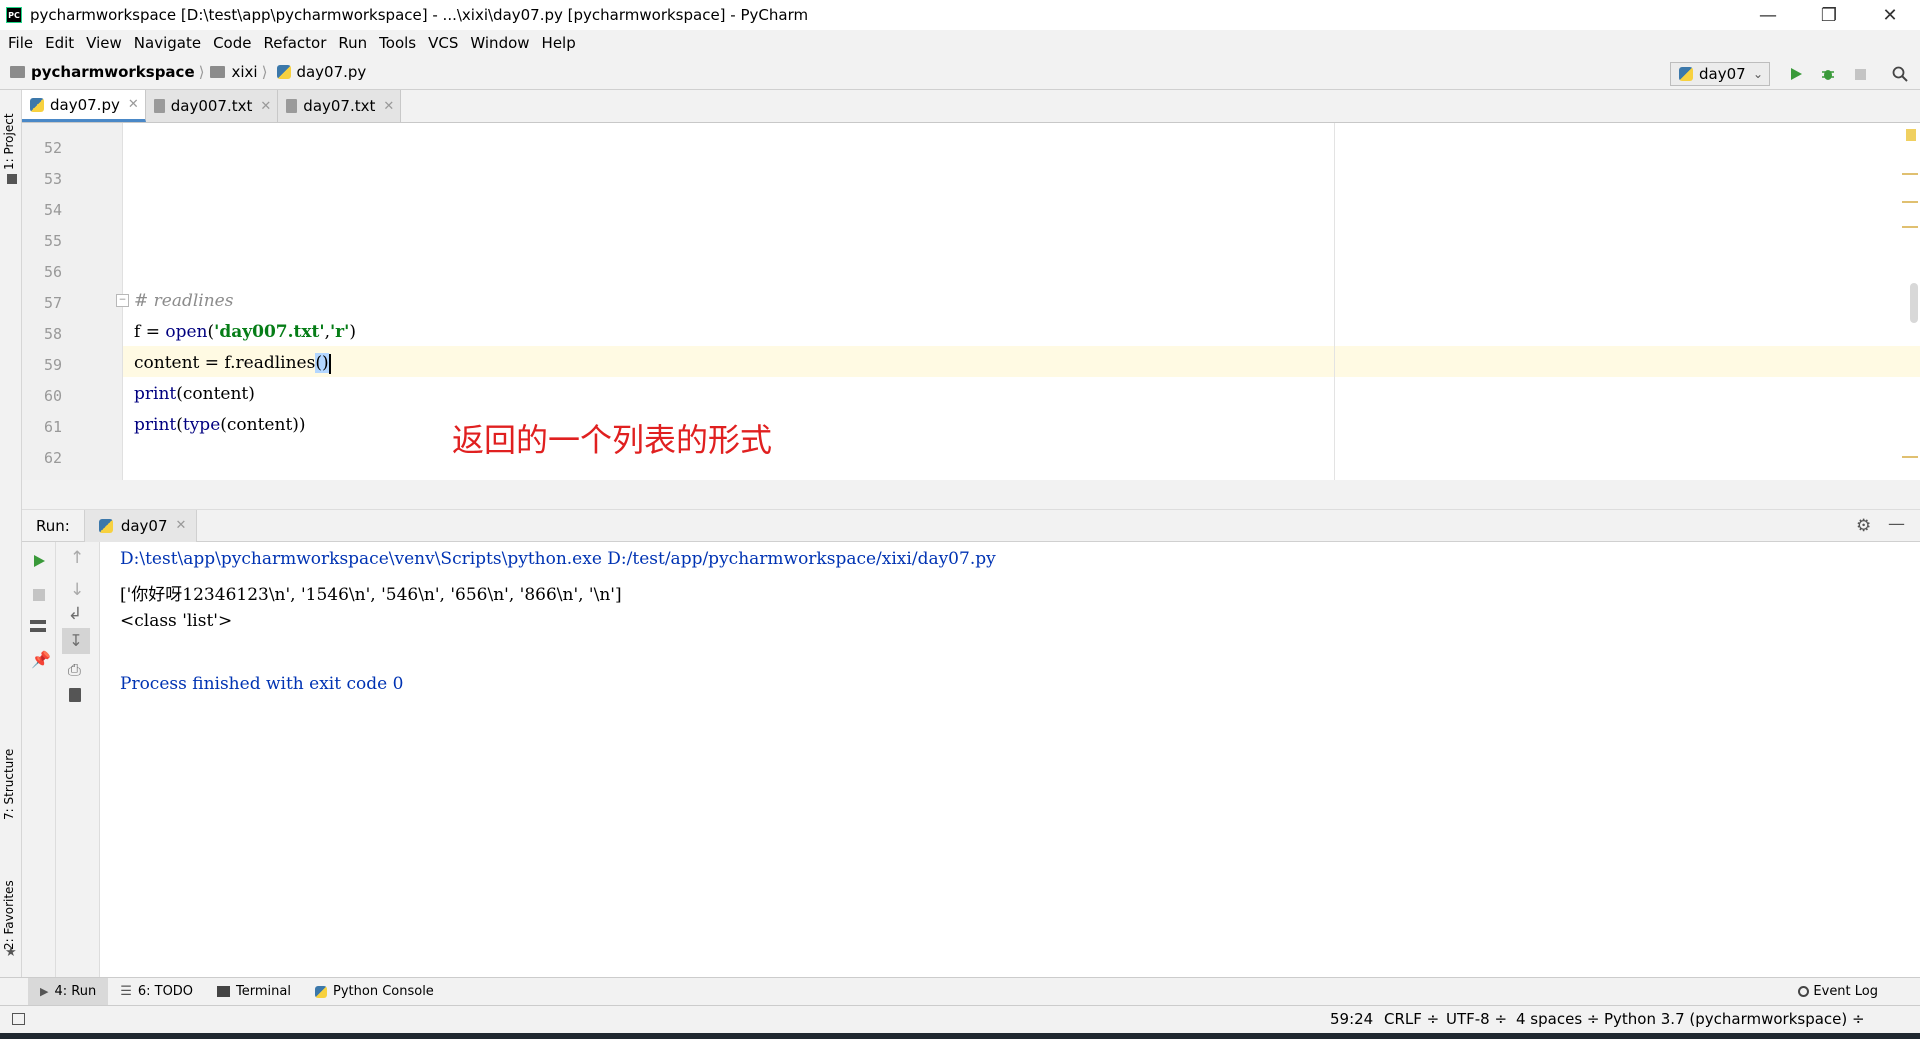  I want to click on layout-icon, so click(38, 626).